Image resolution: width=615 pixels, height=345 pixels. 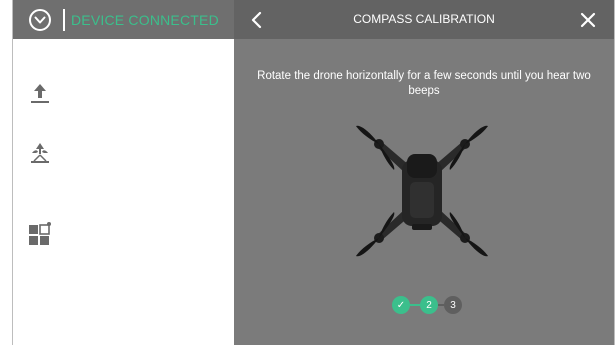 I want to click on panel-header: COMPASS CALIBRATION, so click(x=424, y=19).